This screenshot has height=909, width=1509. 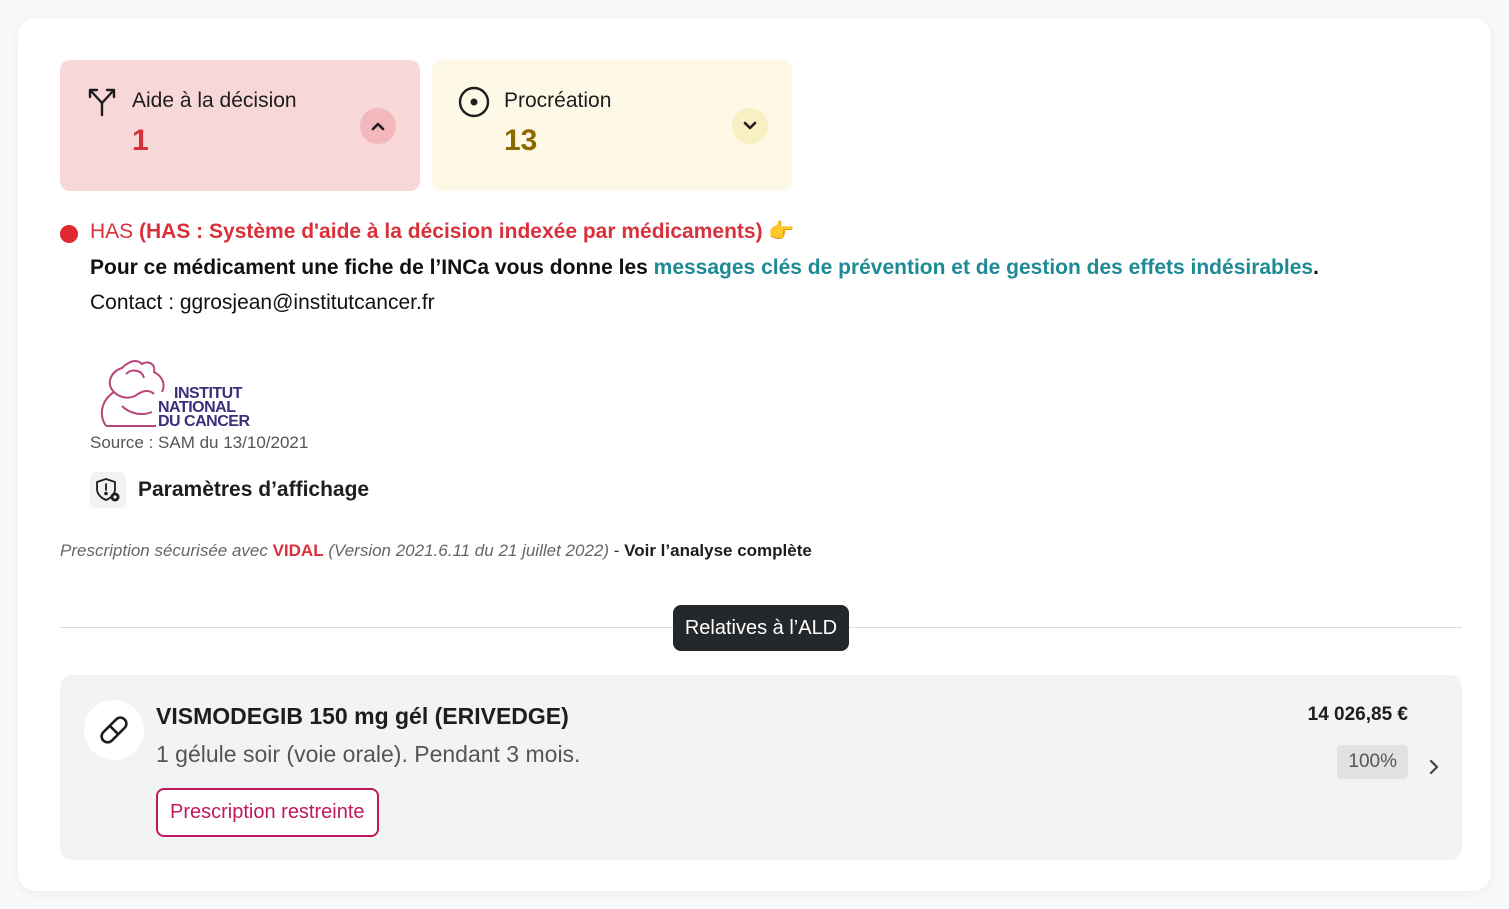 I want to click on collapse-button, so click(x=378, y=126).